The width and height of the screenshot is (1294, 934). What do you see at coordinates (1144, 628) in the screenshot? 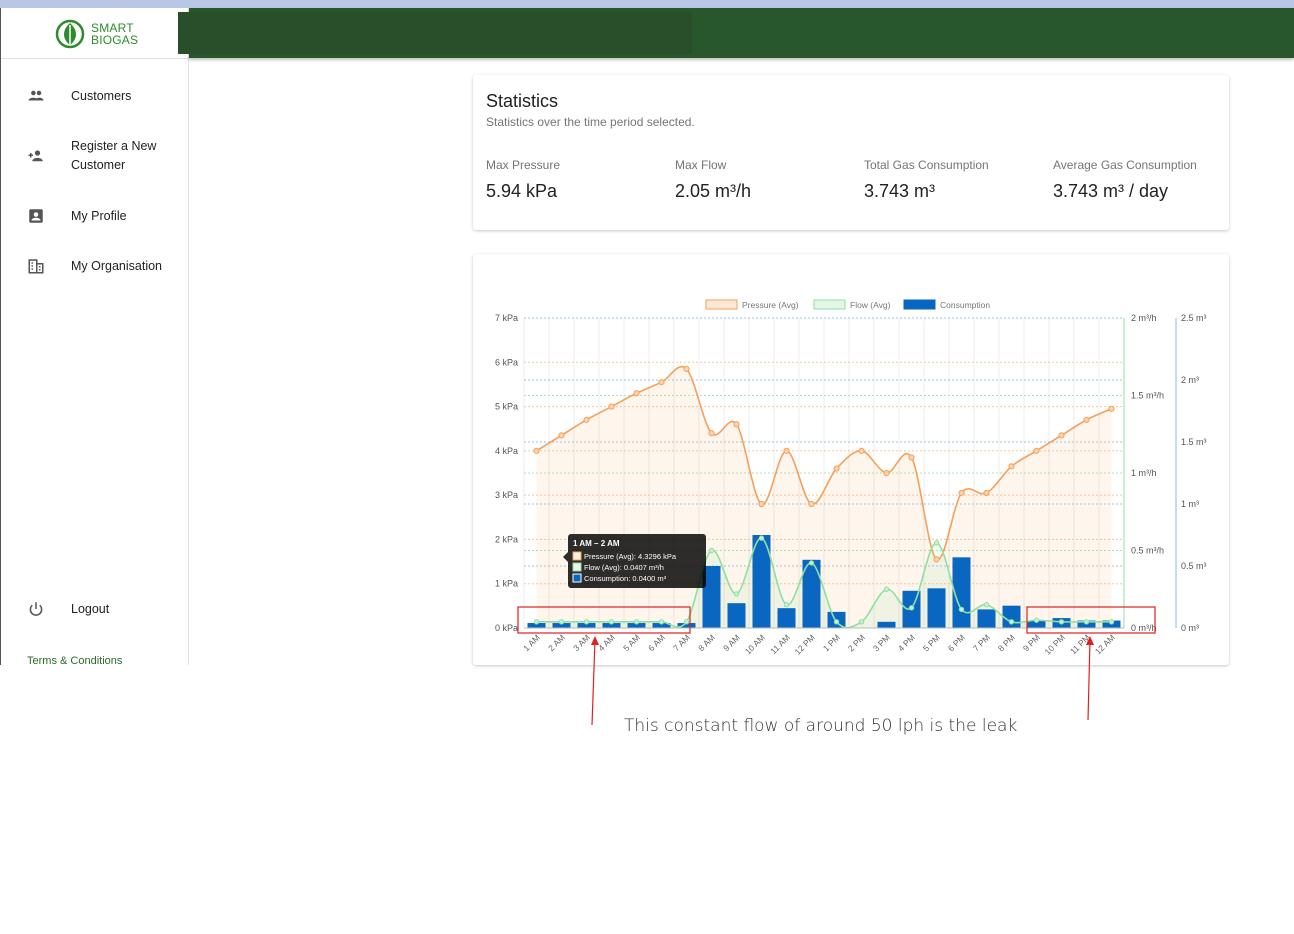
I see `flow-tick-label: 0 m³/h` at bounding box center [1144, 628].